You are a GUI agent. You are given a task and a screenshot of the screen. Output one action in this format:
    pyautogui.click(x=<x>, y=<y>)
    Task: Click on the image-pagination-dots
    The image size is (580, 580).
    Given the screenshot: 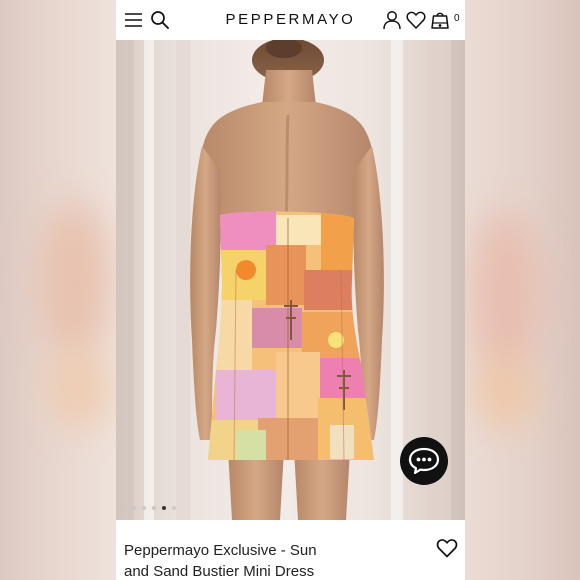 What is the action you would take?
    pyautogui.click(x=149, y=508)
    